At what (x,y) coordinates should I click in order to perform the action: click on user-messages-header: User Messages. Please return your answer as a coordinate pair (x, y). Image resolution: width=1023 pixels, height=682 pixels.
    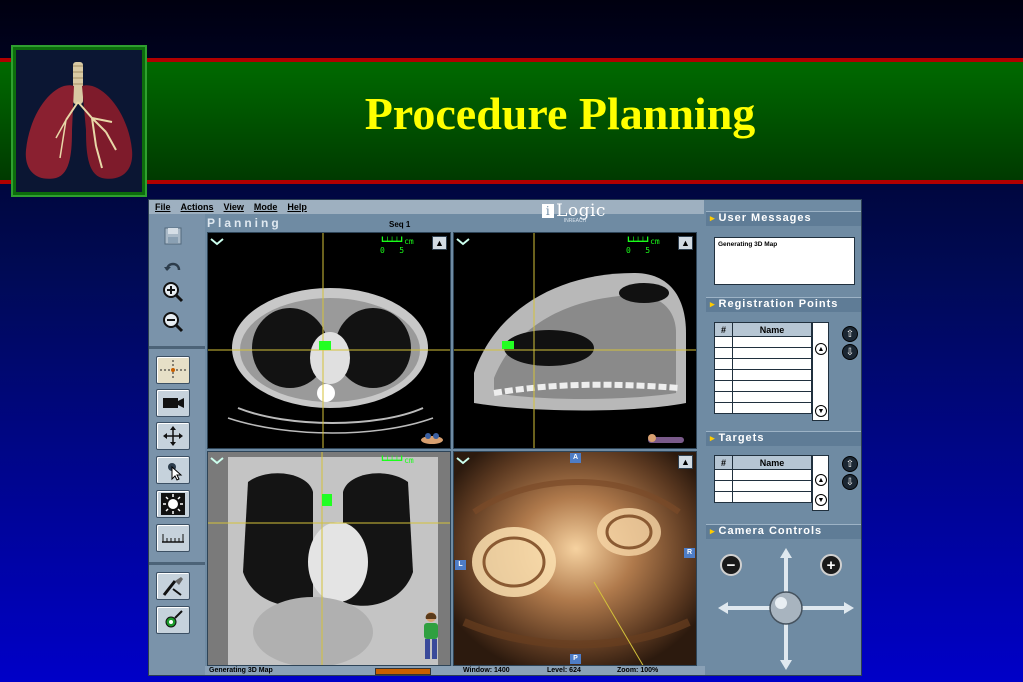
    Looking at the image, I should click on (783, 218).